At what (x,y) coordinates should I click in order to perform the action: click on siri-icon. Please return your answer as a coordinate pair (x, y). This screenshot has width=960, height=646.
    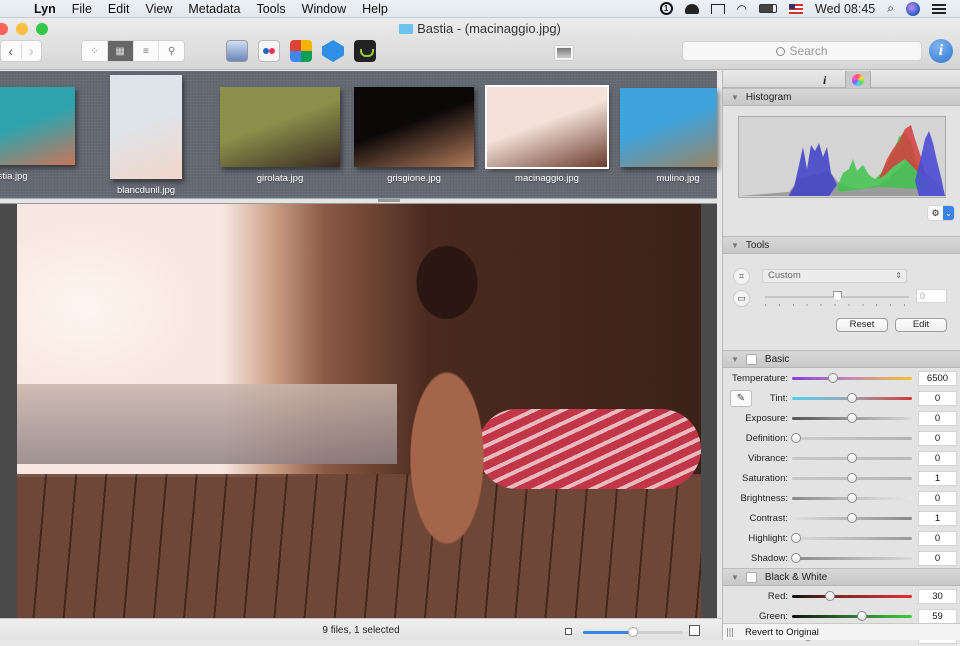
    Looking at the image, I should click on (913, 8).